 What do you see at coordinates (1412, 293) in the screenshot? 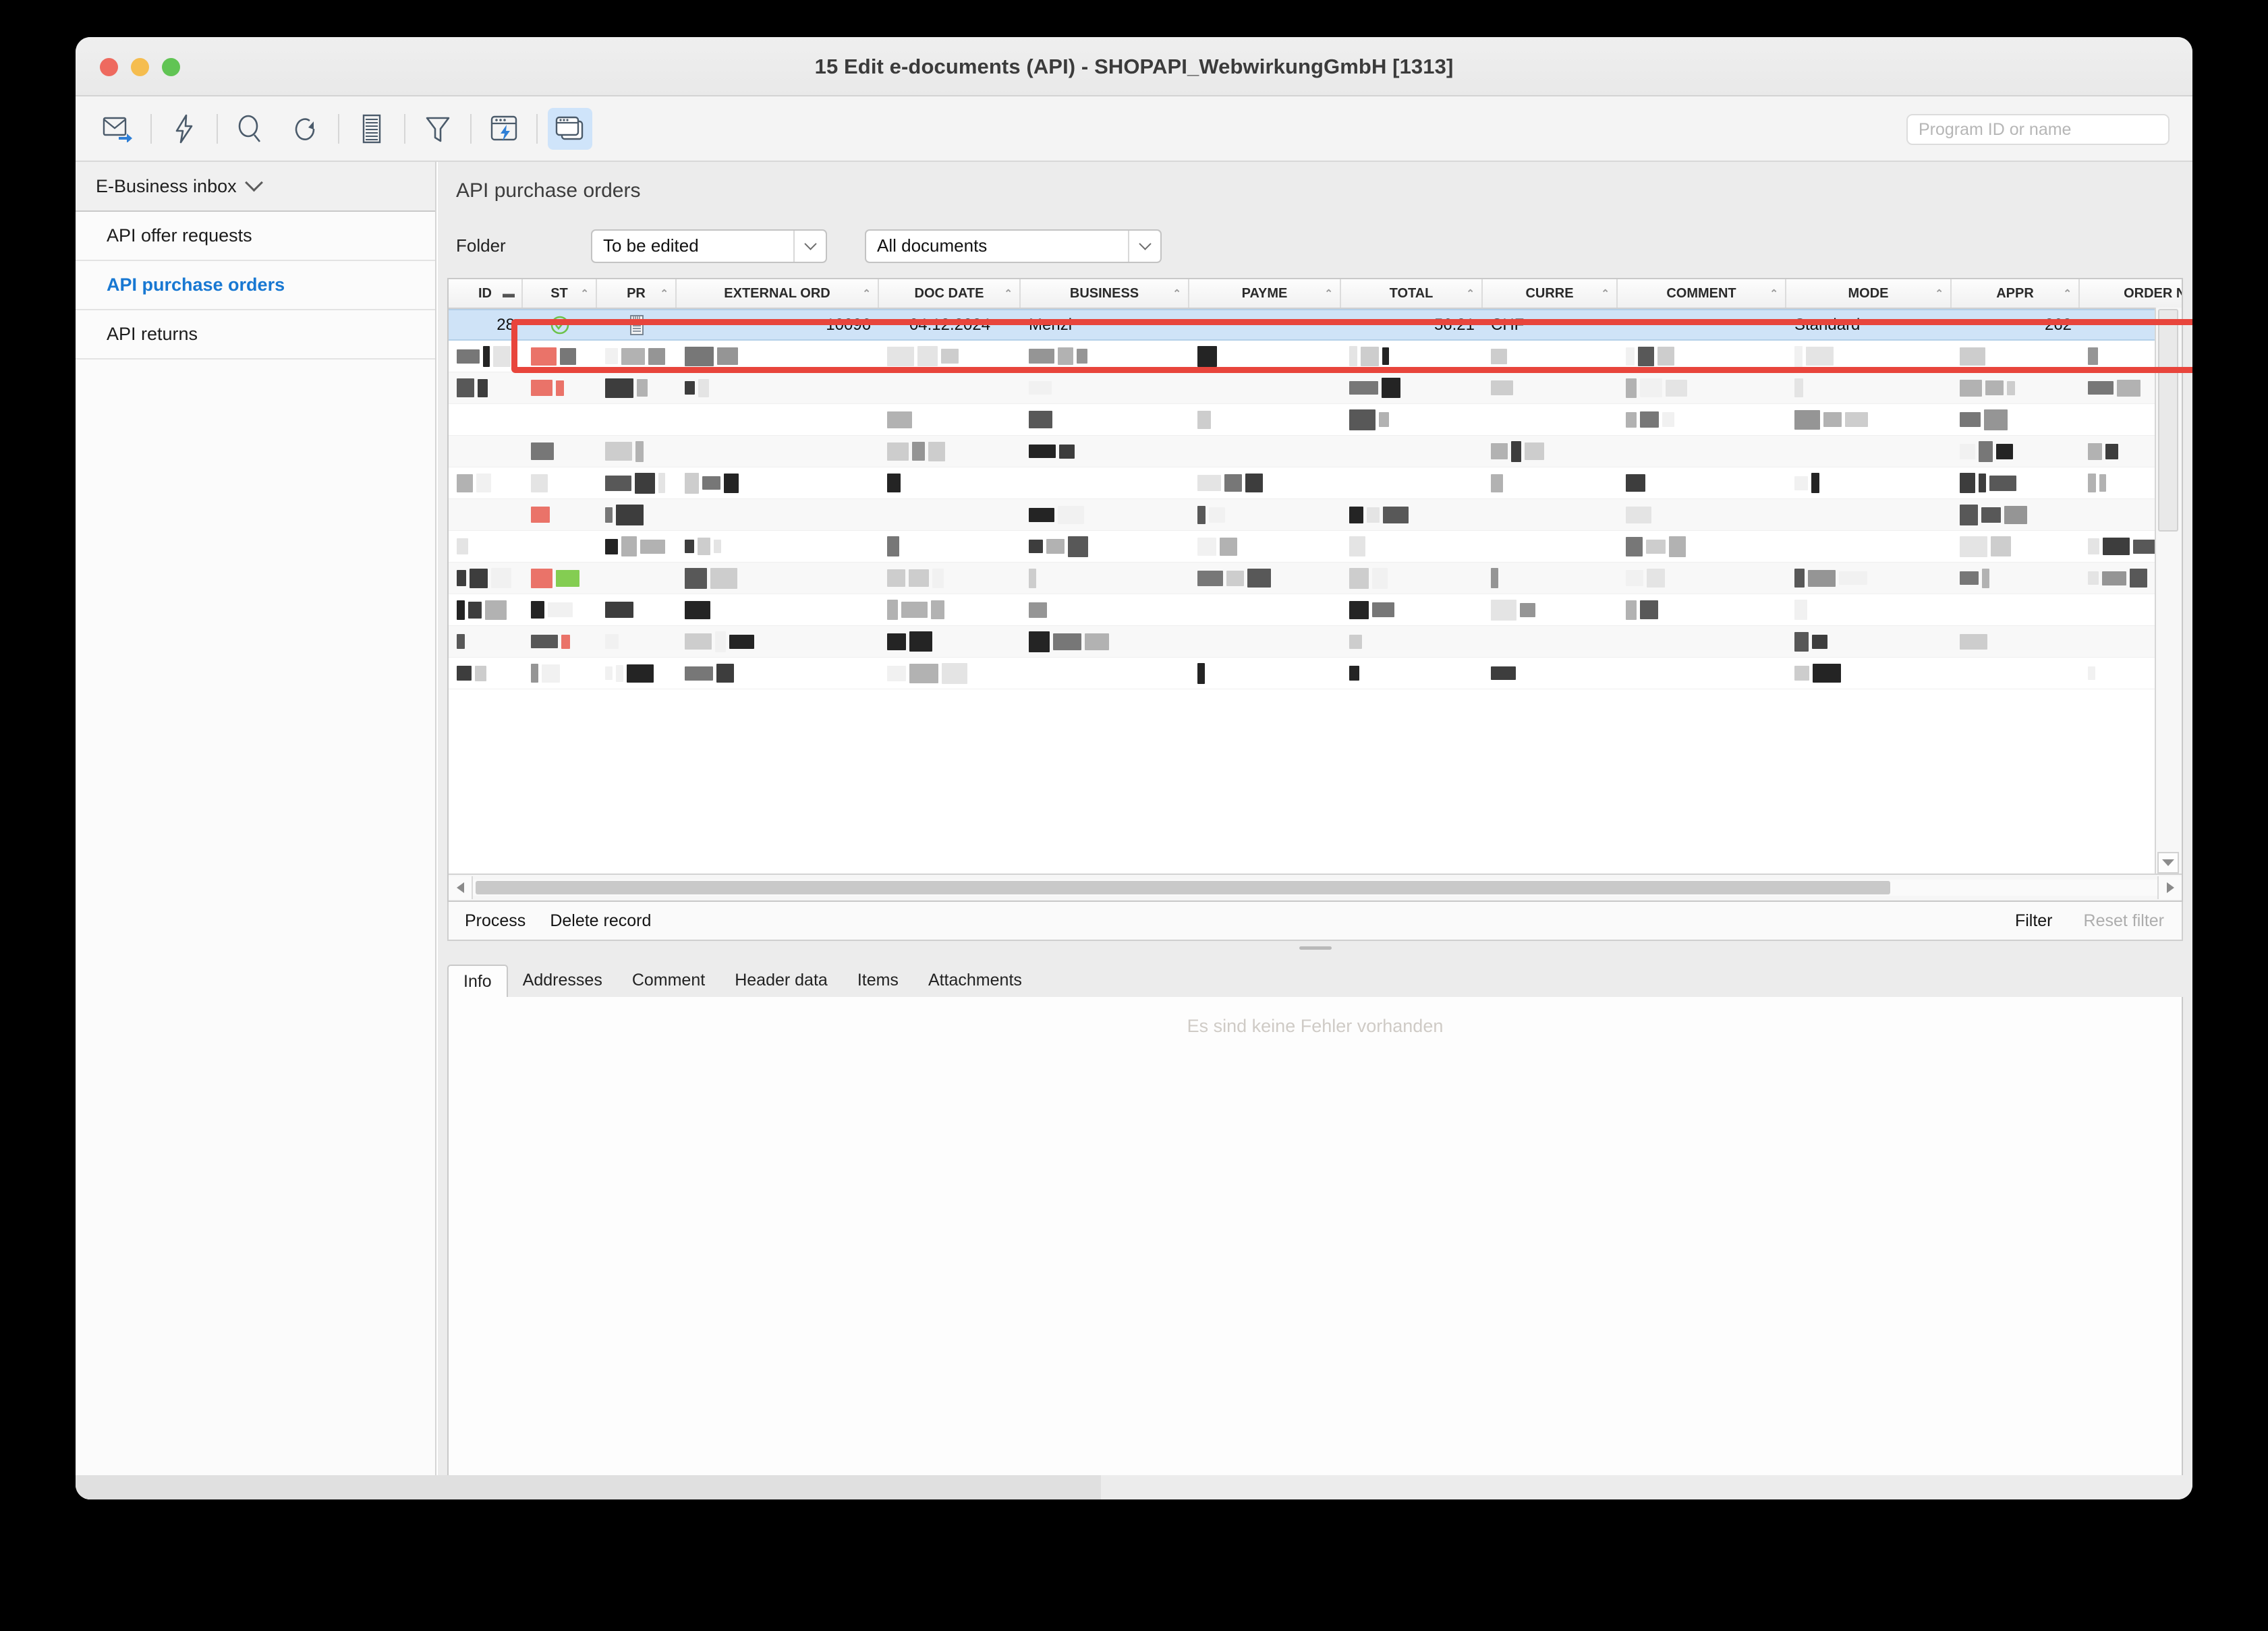
I see `column-header-total: TOTAL ⌃` at bounding box center [1412, 293].